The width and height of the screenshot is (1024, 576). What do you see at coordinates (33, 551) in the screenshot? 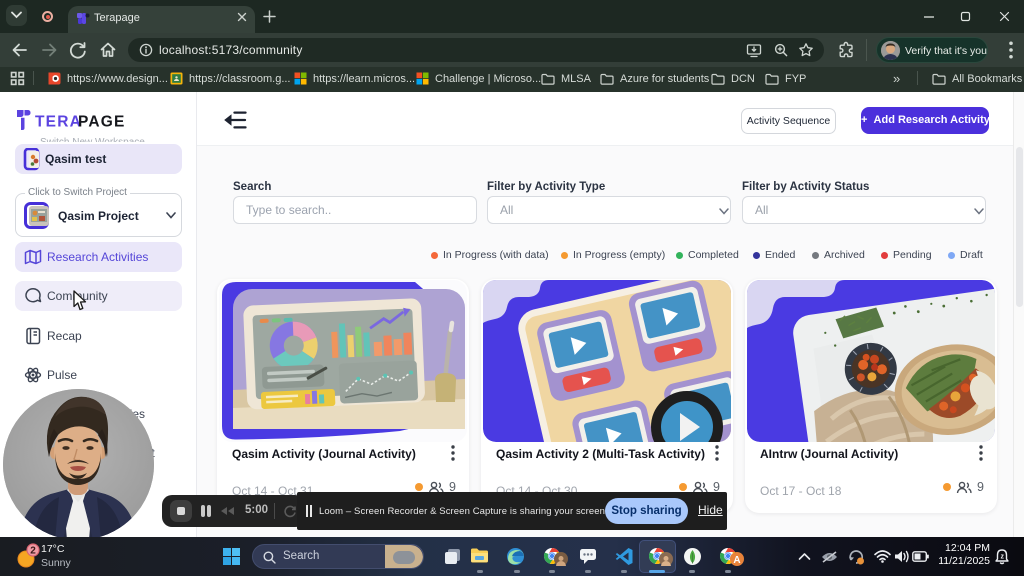
I see `svg-text: 2` at bounding box center [33, 551].